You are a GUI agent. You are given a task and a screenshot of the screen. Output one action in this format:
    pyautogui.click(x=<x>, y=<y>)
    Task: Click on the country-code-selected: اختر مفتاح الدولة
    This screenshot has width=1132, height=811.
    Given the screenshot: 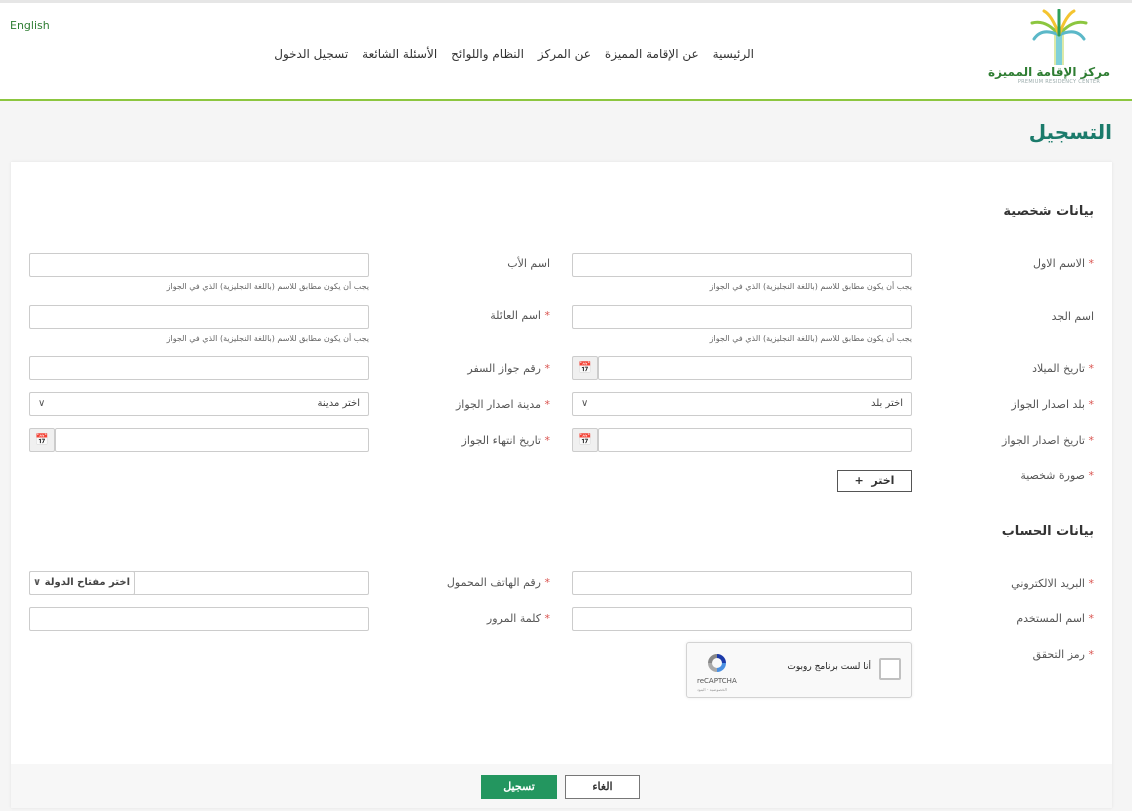 What is the action you would take?
    pyautogui.click(x=87, y=582)
    